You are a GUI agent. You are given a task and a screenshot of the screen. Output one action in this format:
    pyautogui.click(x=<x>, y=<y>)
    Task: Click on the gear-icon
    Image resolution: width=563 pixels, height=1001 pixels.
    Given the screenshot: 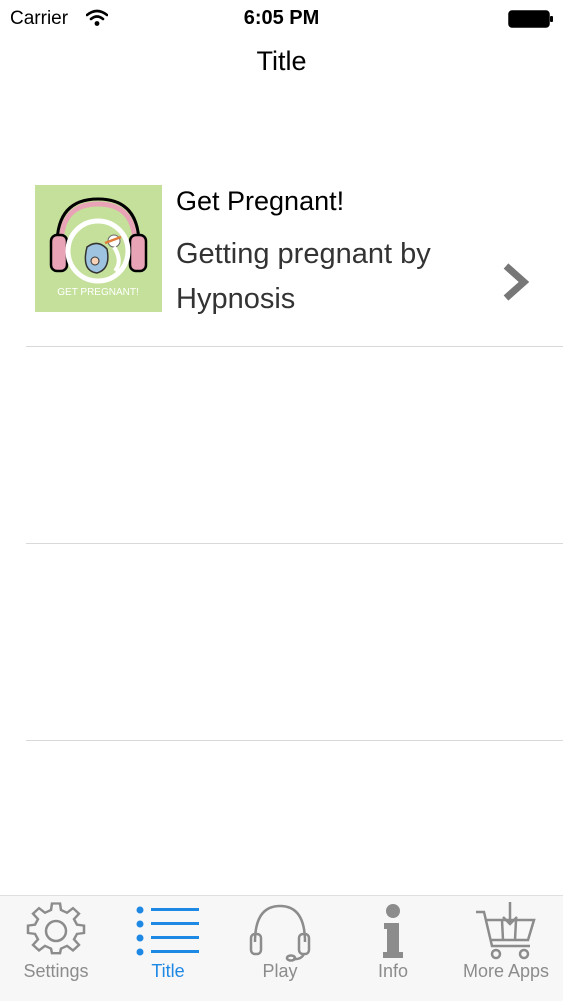 What is the action you would take?
    pyautogui.click(x=56, y=928)
    